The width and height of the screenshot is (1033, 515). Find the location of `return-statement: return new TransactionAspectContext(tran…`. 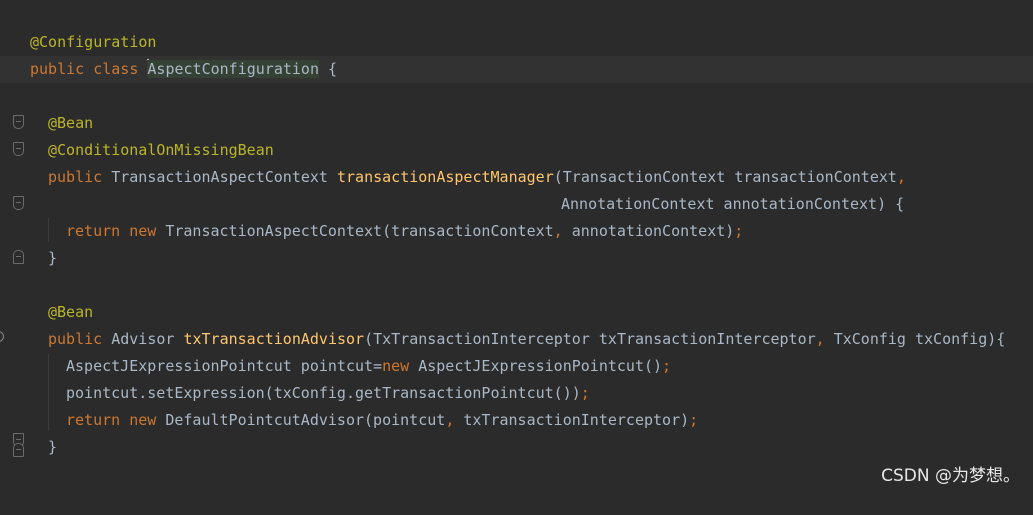

return-statement: return new TransactionAspectContext(tran… is located at coordinates (404, 231).